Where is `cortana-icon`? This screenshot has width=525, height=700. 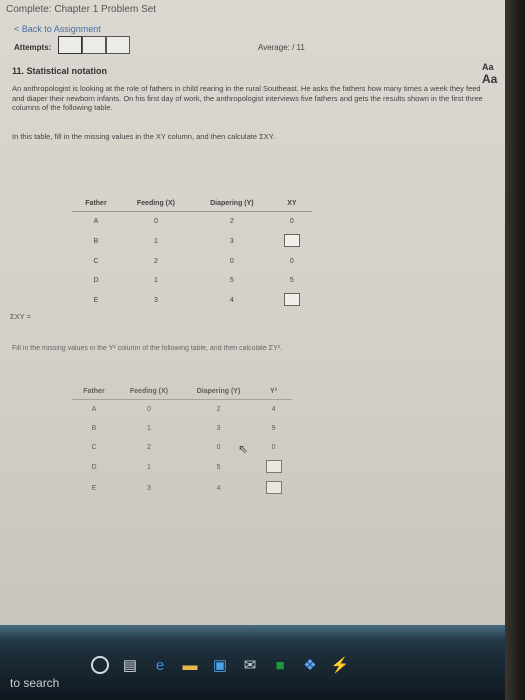
cortana-icon is located at coordinates (100, 665).